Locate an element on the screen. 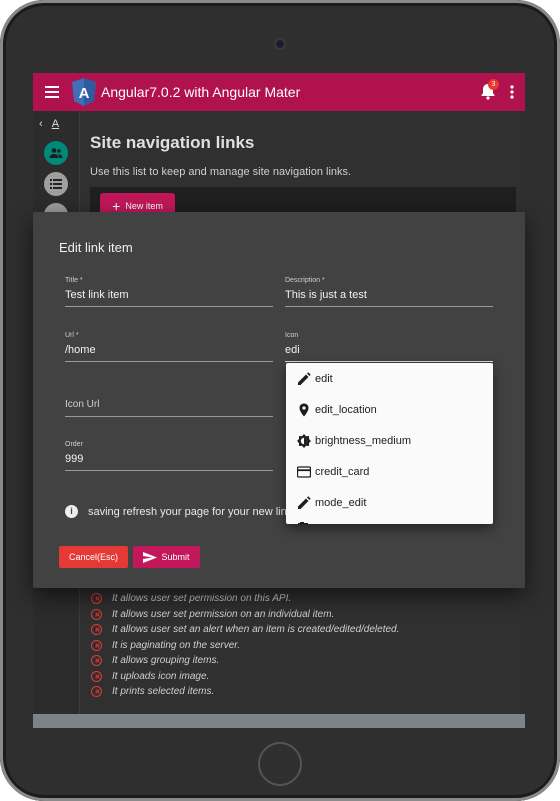 The height and width of the screenshot is (801, 560). brightness-icon is located at coordinates (304, 440).